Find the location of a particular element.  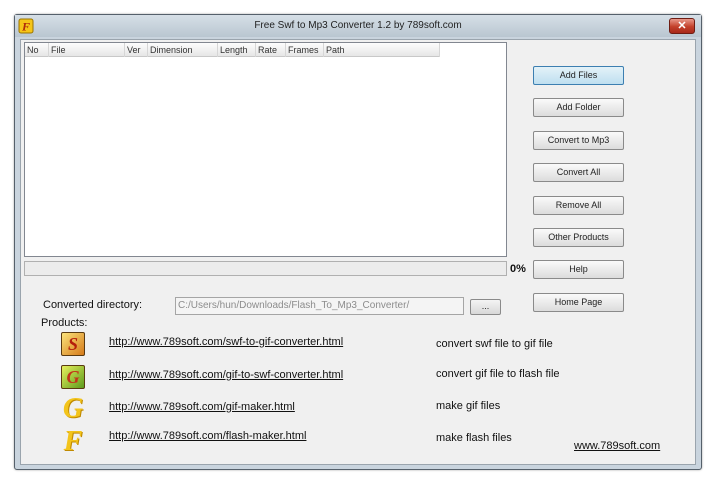

close-button: ✕ is located at coordinates (682, 26).